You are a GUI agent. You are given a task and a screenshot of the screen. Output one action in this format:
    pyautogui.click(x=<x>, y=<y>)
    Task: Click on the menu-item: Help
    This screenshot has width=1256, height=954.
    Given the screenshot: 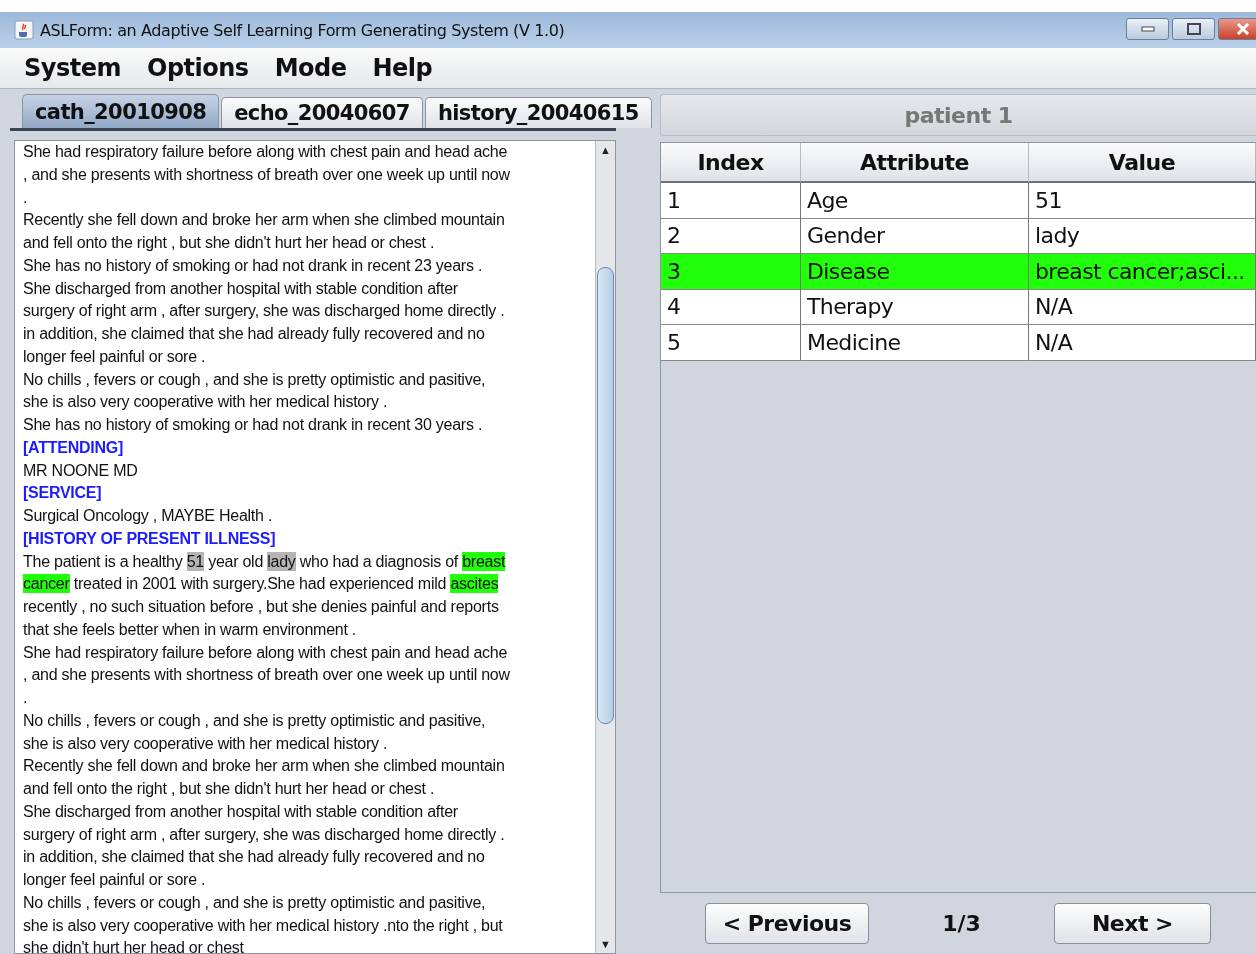 What is the action you would take?
    pyautogui.click(x=402, y=68)
    